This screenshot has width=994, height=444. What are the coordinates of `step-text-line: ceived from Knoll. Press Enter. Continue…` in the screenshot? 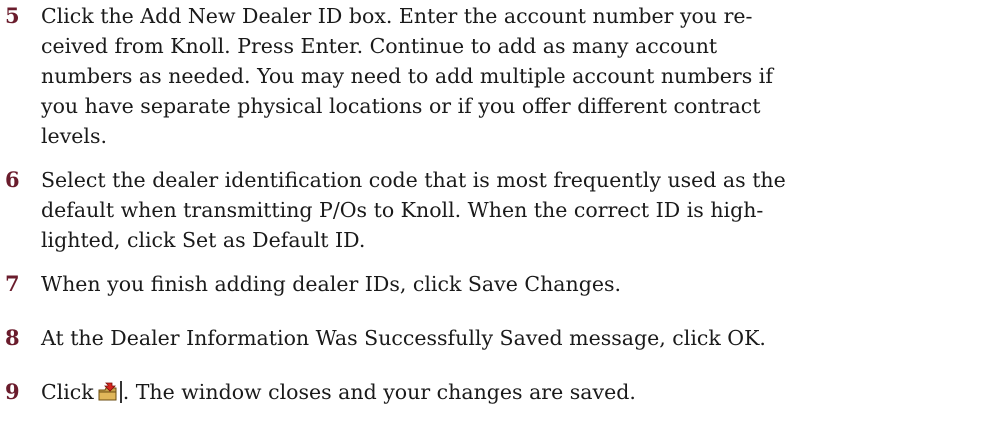 It's located at (379, 46).